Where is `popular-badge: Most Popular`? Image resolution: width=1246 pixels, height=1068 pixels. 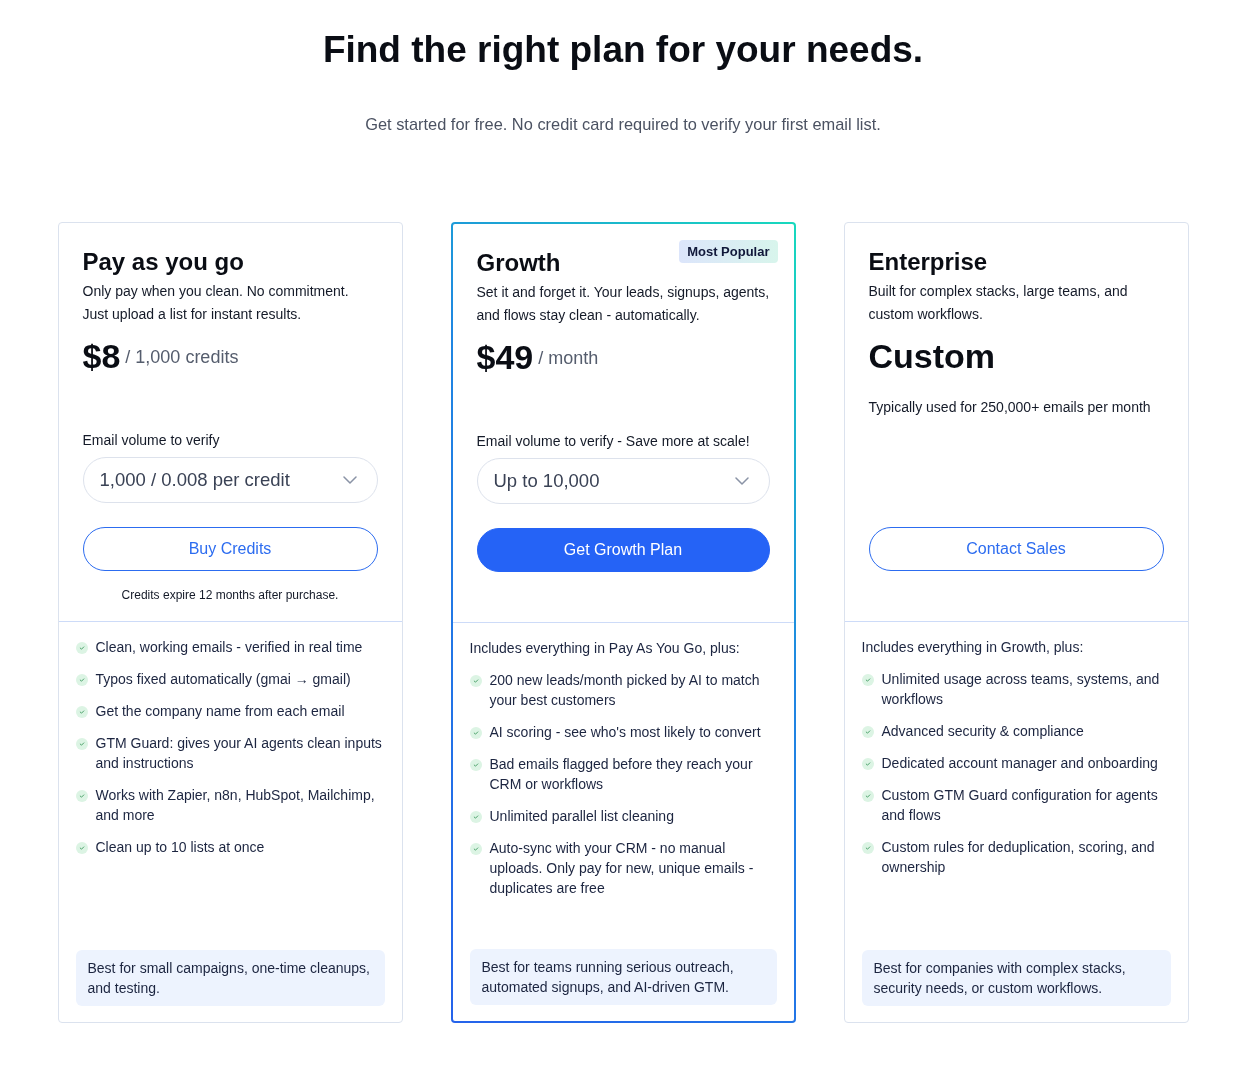
popular-badge: Most Popular is located at coordinates (728, 251).